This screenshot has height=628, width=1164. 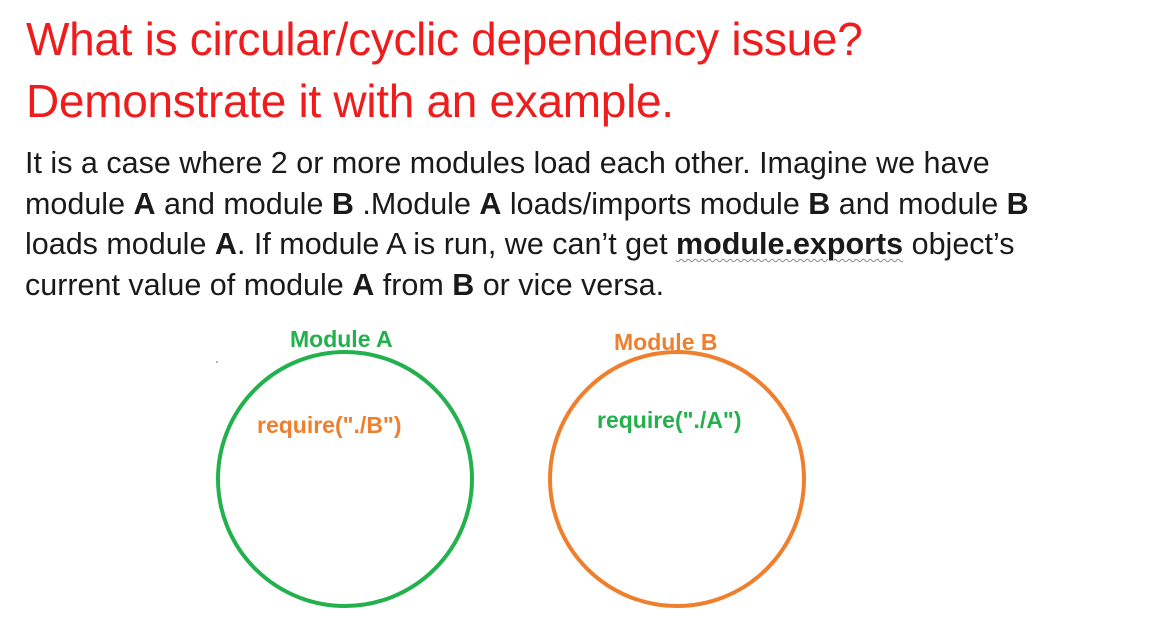 I want to click on paragraph-text: module, so click(x=79, y=203).